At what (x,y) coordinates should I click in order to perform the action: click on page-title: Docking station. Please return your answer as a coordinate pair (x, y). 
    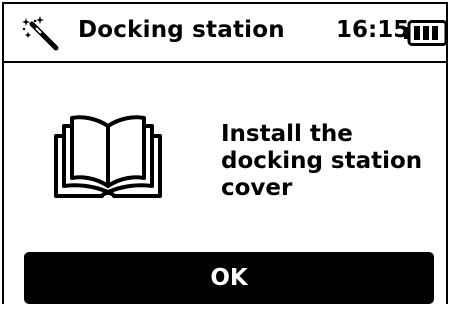
    Looking at the image, I should click on (181, 30).